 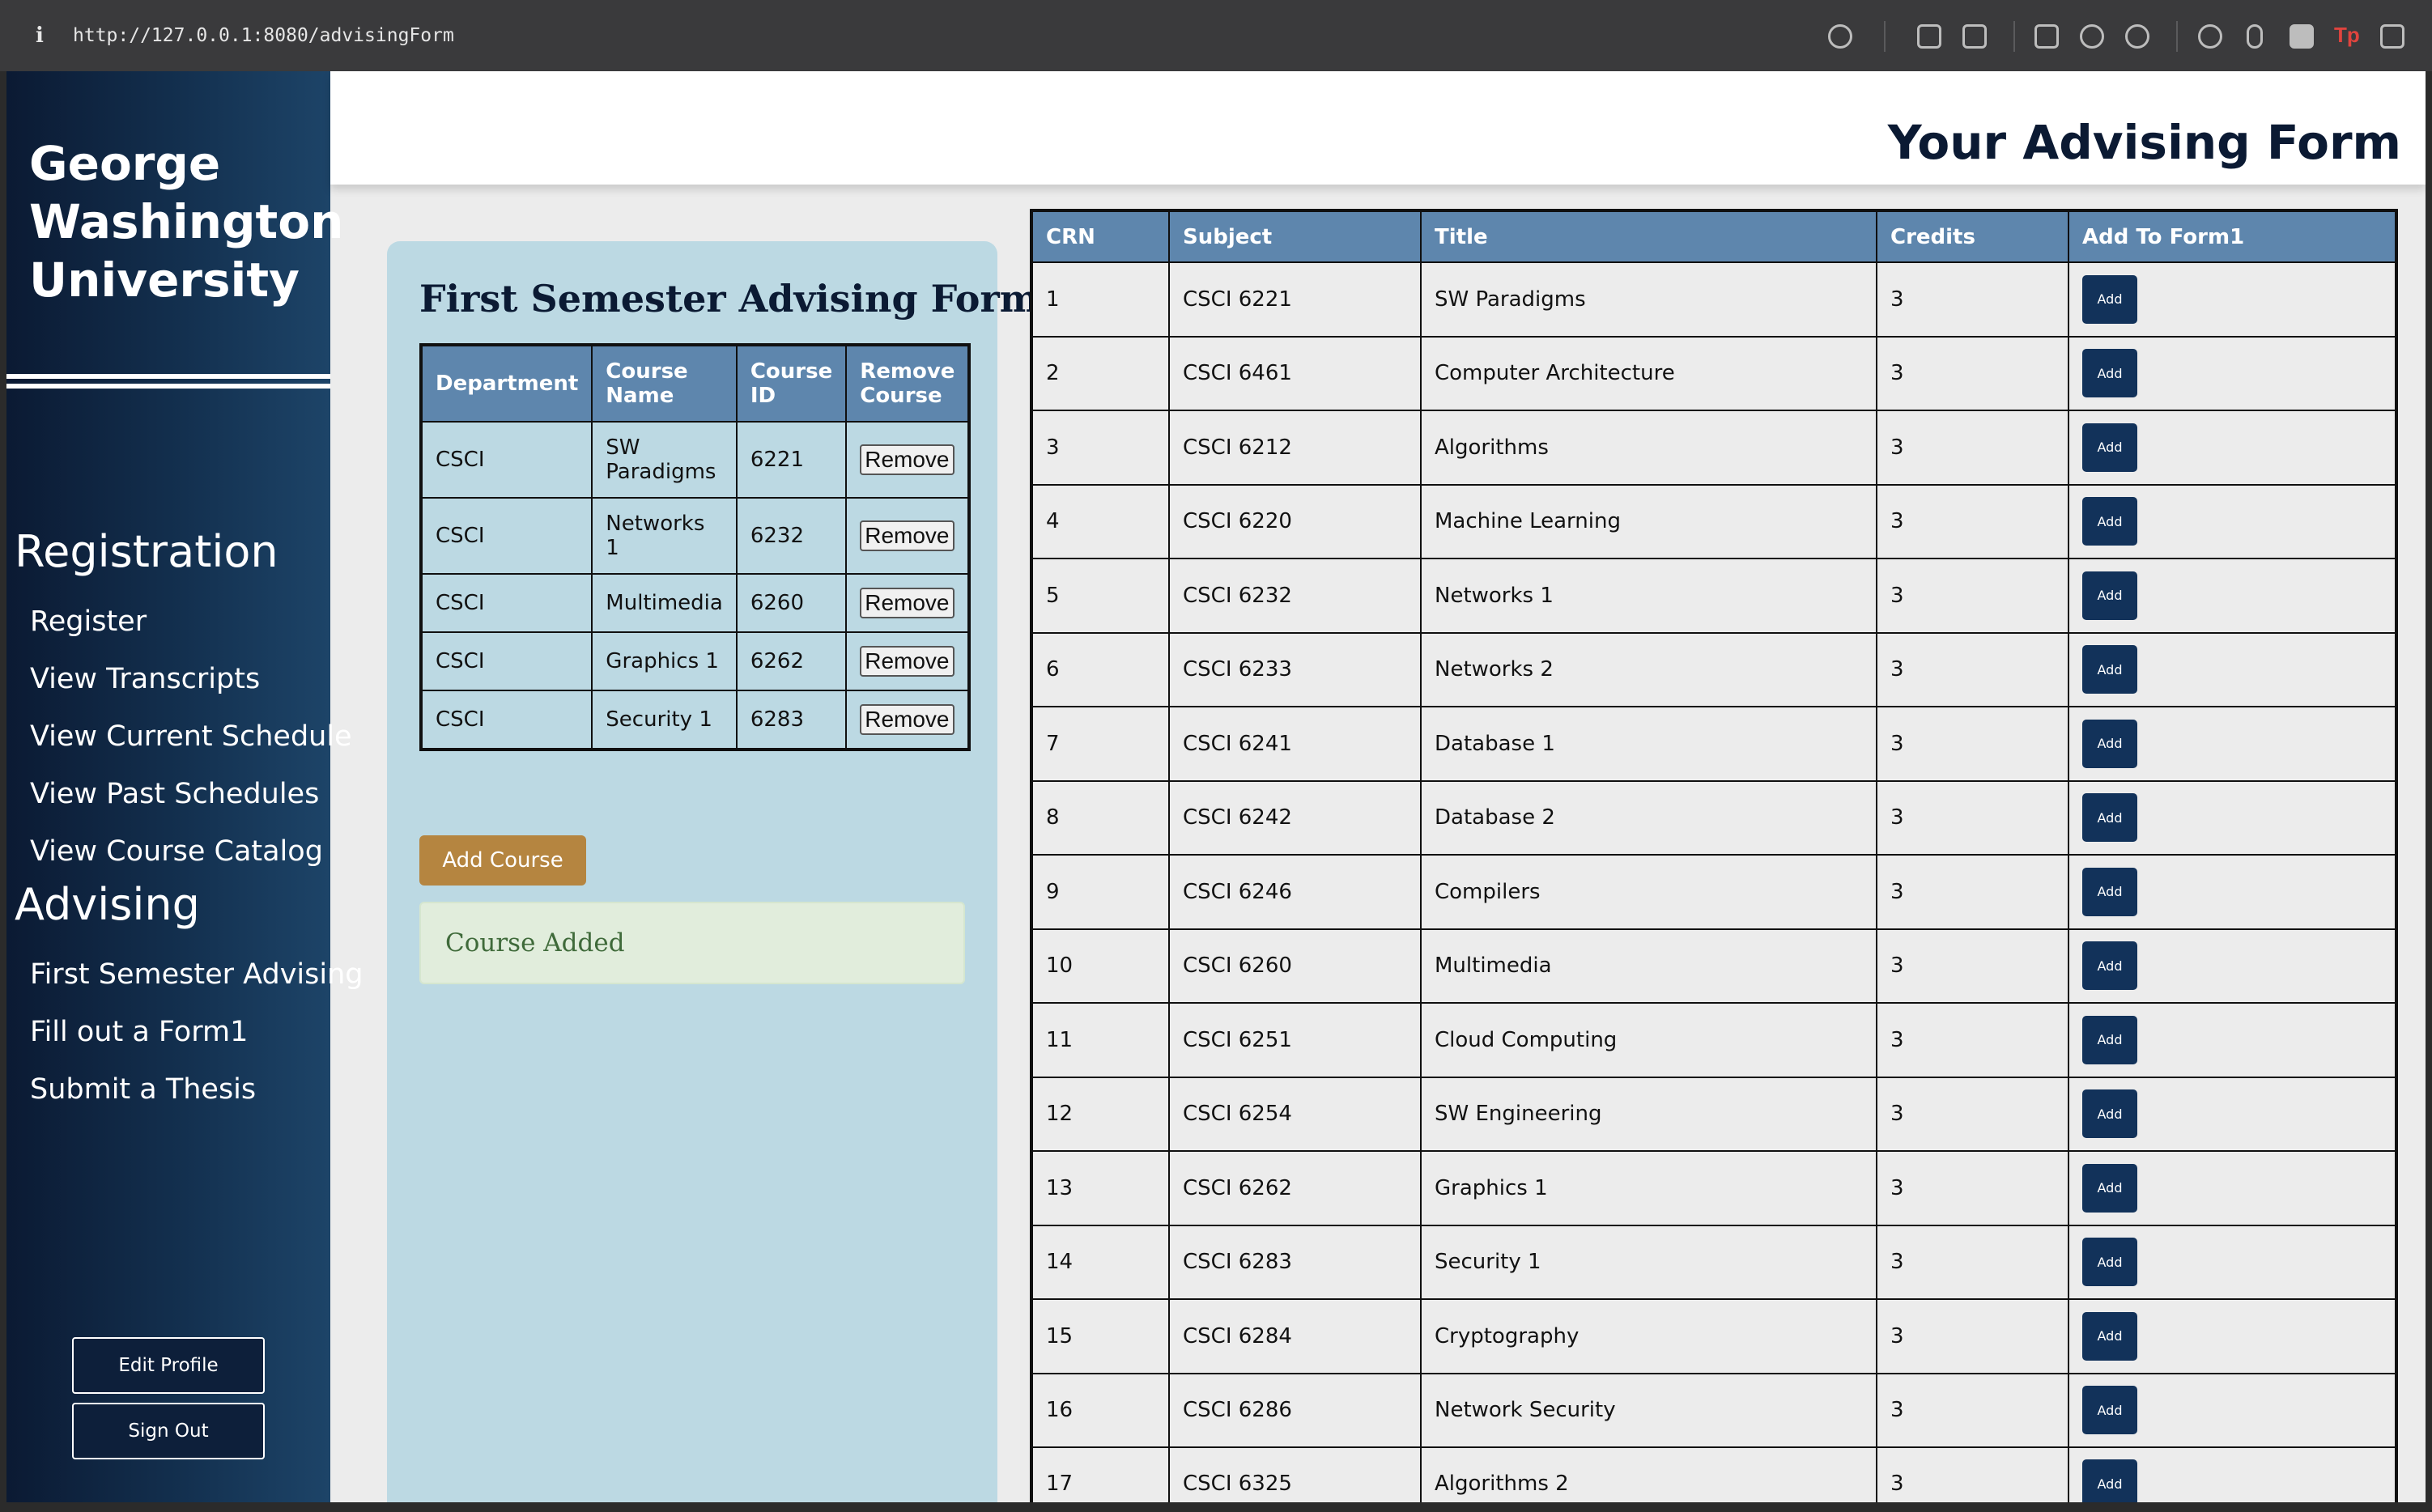 What do you see at coordinates (695, 536) in the screenshot?
I see `table-row: CSCI Networks 1 6232 Remove` at bounding box center [695, 536].